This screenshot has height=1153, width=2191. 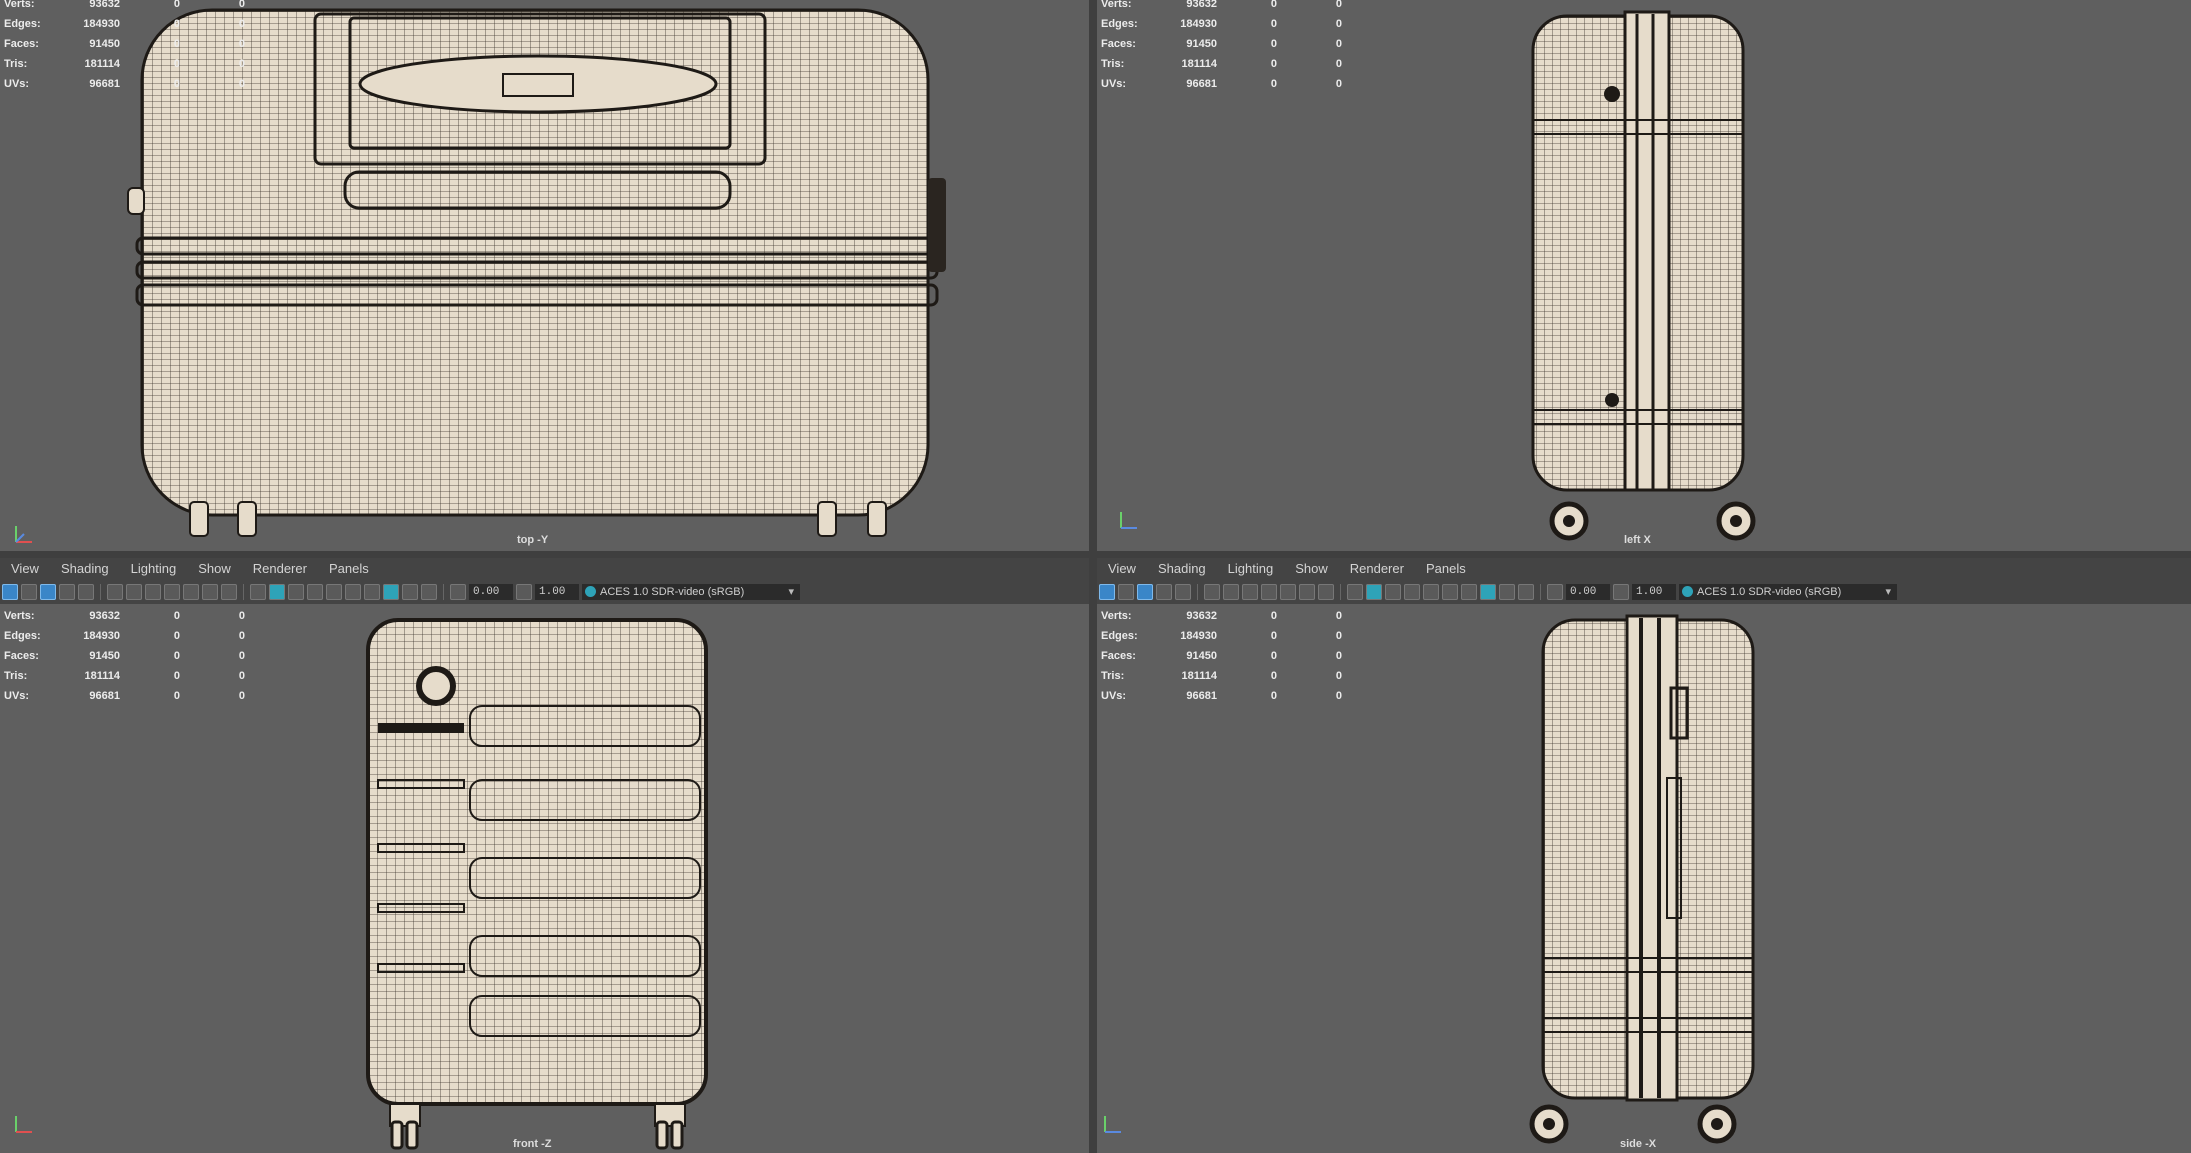 What do you see at coordinates (1093, 576) in the screenshot?
I see `viewport-divider-vertical` at bounding box center [1093, 576].